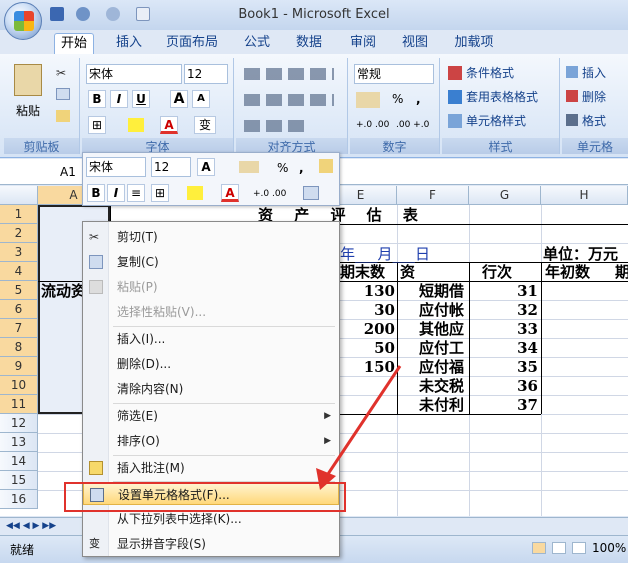  I want to click on row-header-16: 16, so click(19, 499).